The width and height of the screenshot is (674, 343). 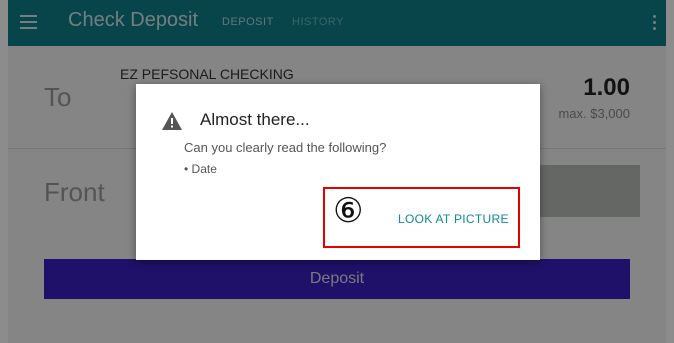 What do you see at coordinates (172, 121) in the screenshot?
I see `warning-icon` at bounding box center [172, 121].